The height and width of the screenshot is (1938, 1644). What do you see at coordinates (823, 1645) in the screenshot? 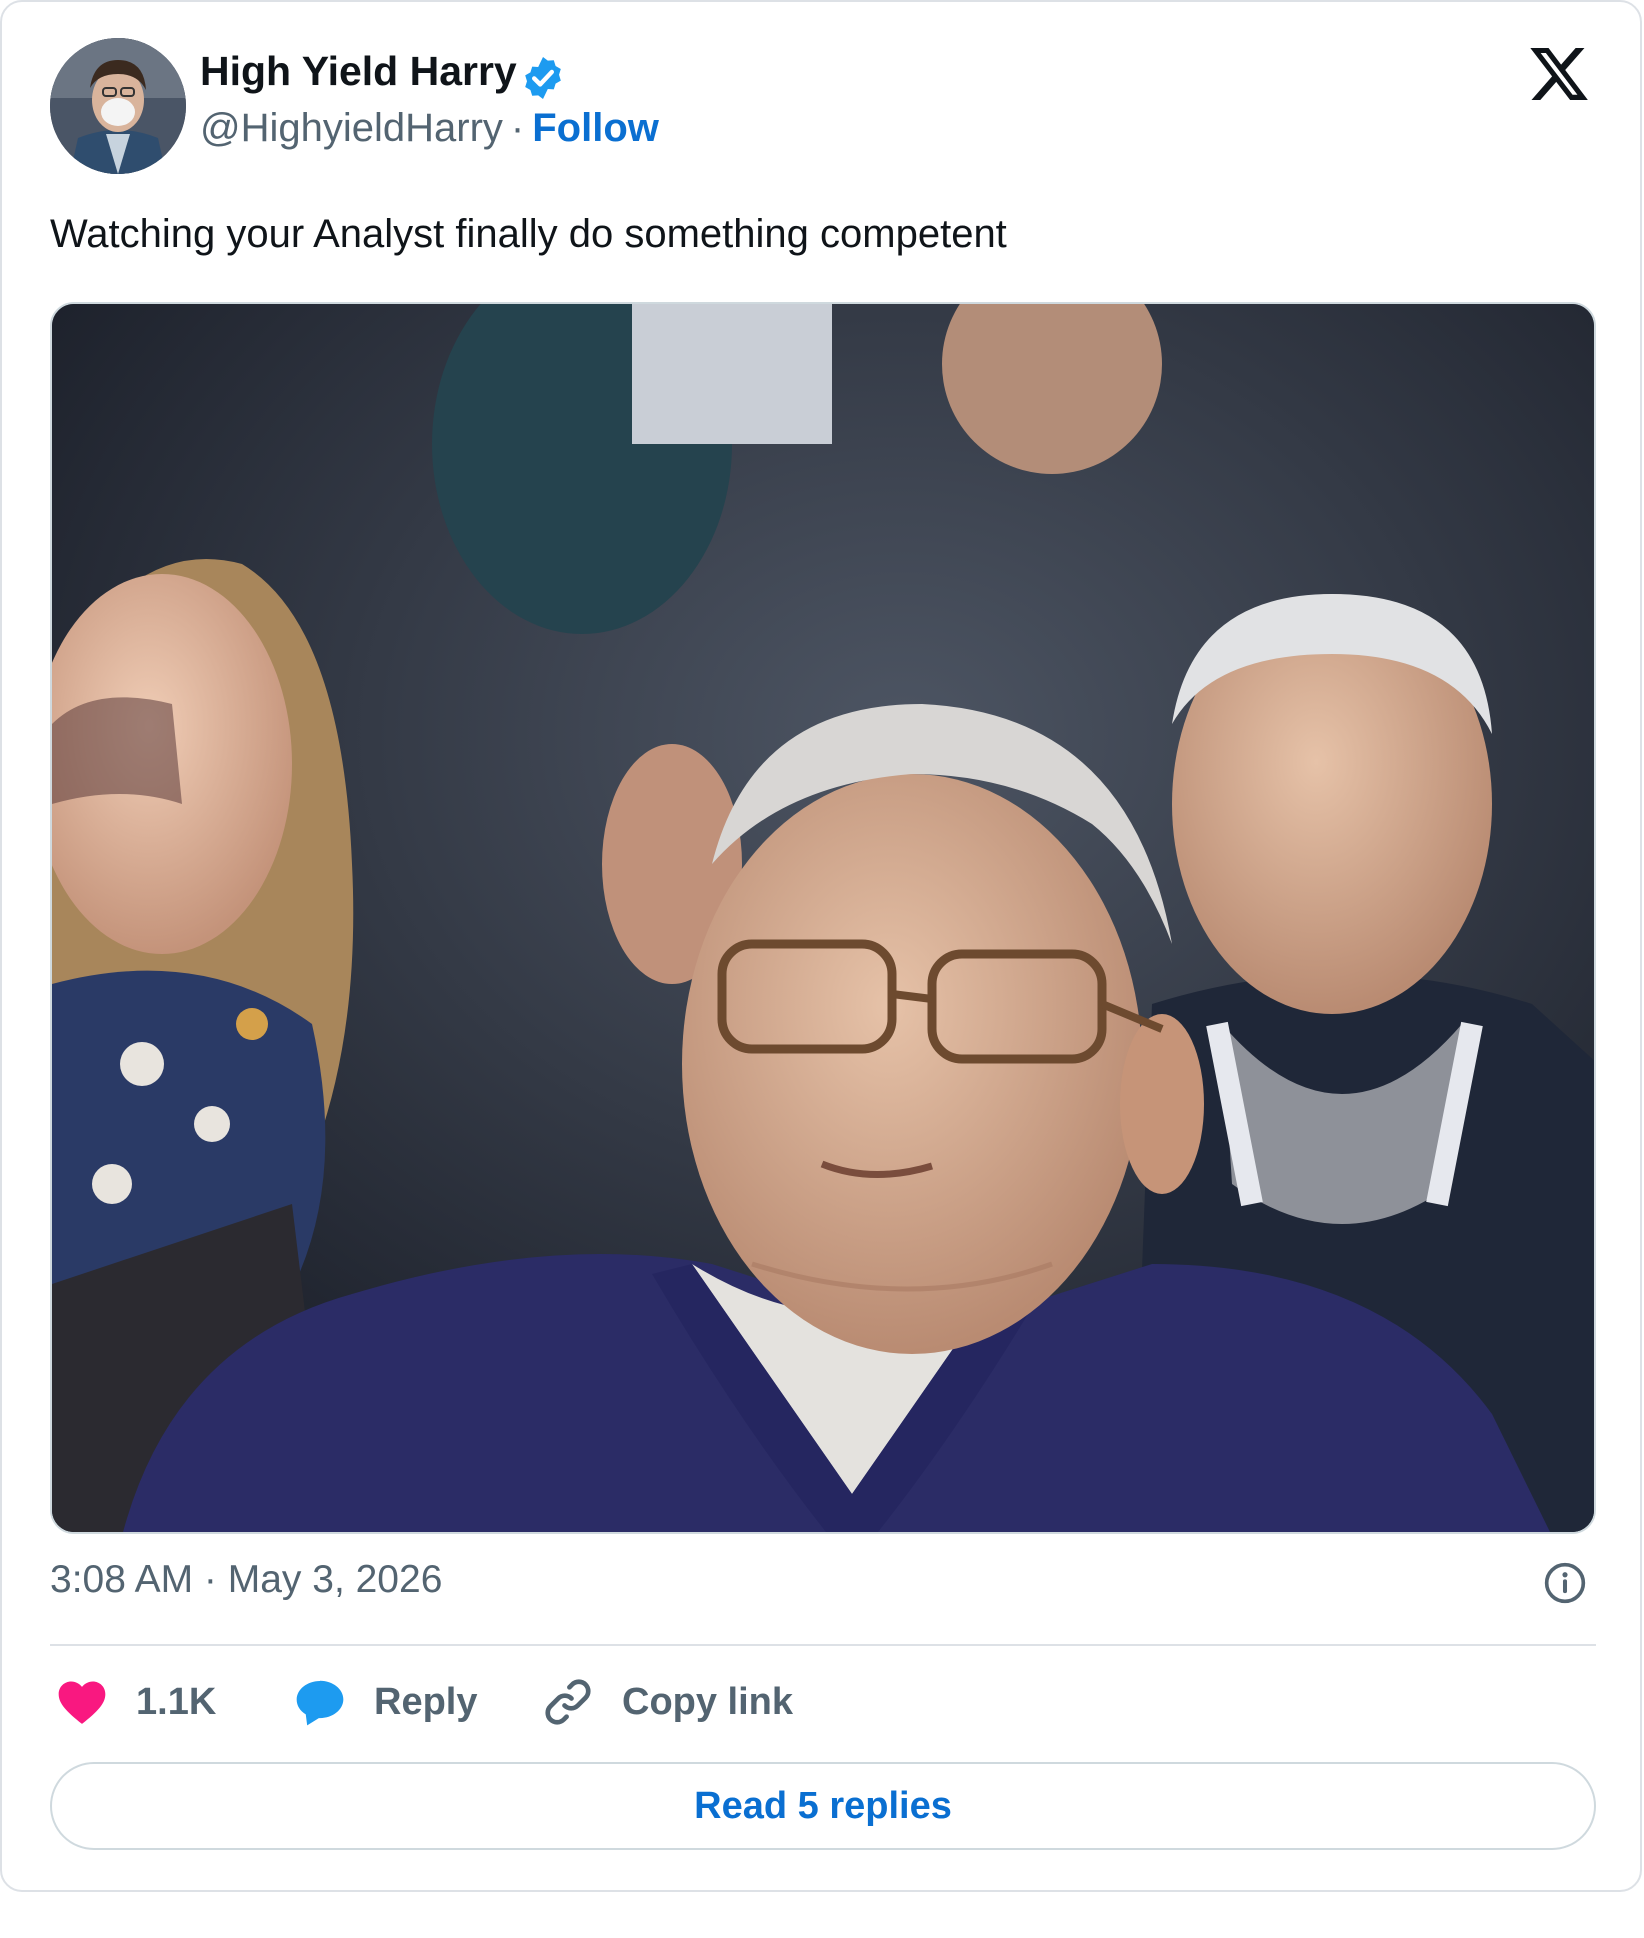
I see `divider` at bounding box center [823, 1645].